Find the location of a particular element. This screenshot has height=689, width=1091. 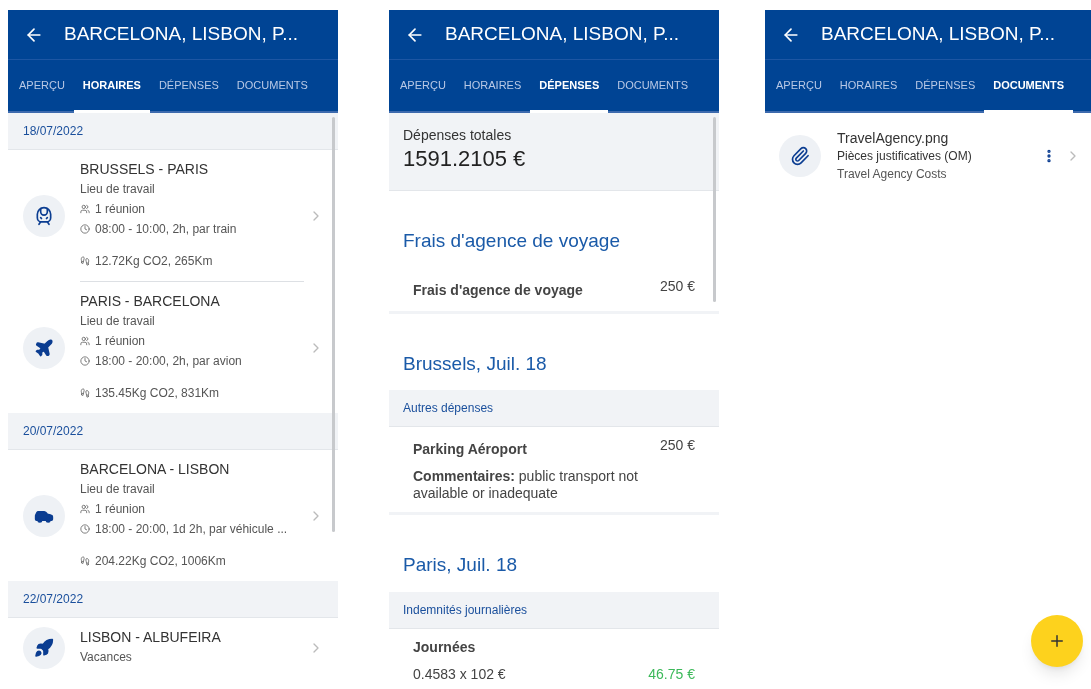

rocket-icon is located at coordinates (44, 647).